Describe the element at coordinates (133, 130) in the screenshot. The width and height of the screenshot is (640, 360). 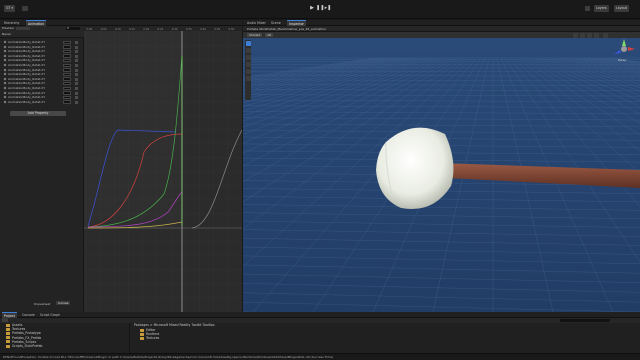
I see `clip-range` at that location.